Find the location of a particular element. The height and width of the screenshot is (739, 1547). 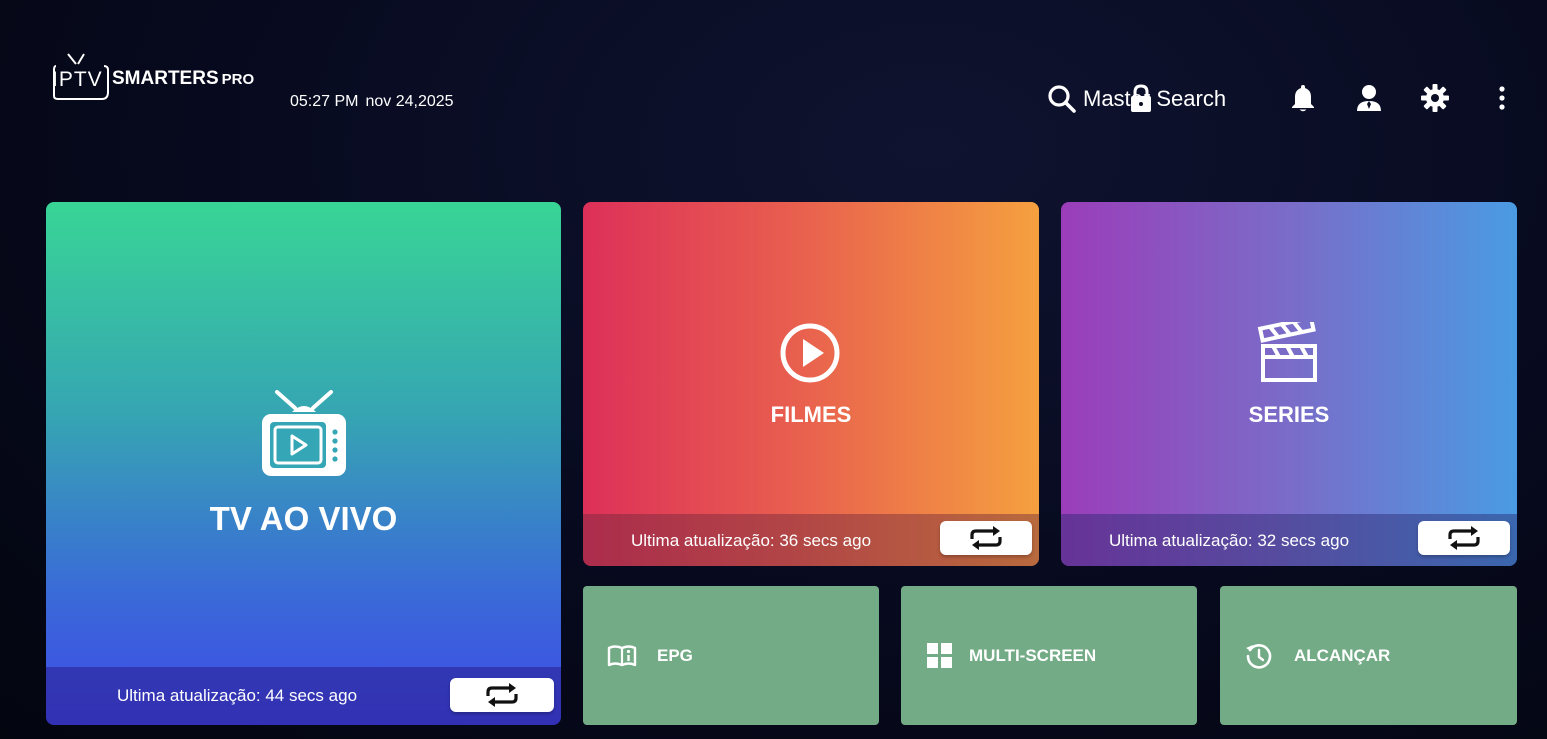

epg-tile: EPG is located at coordinates (731, 655).